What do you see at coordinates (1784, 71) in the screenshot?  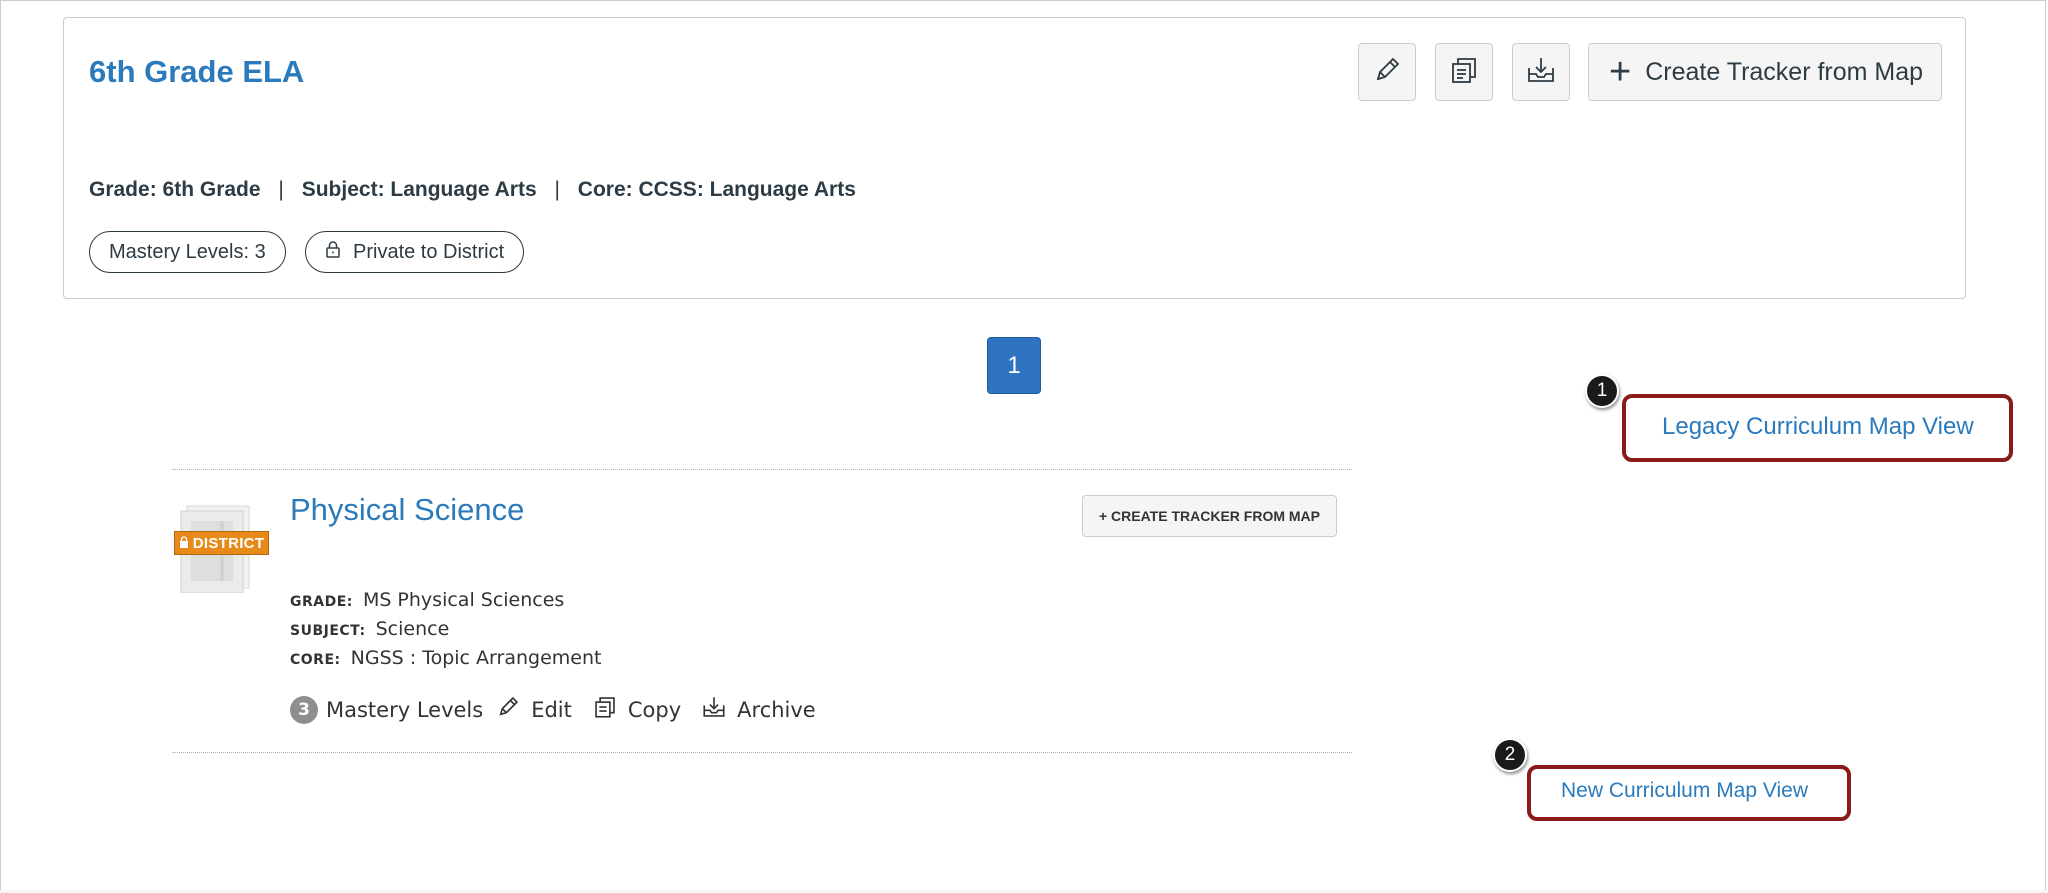 I see `create-tracker-label: Create Tracker from Map` at bounding box center [1784, 71].